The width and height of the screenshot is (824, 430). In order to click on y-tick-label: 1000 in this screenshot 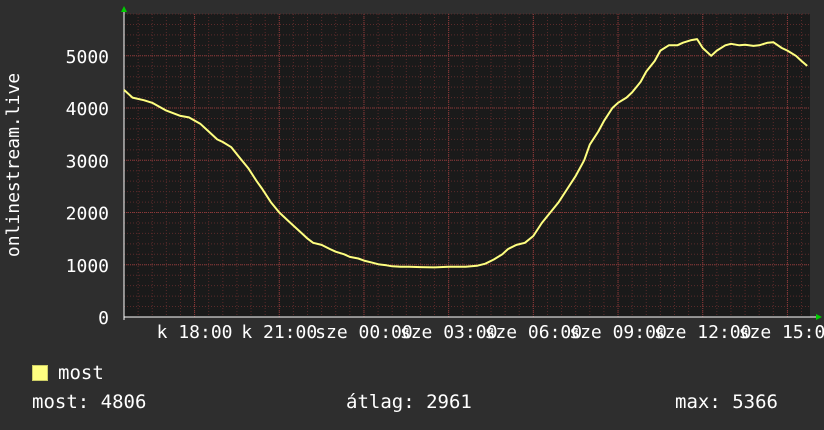, I will do `click(87, 266)`.